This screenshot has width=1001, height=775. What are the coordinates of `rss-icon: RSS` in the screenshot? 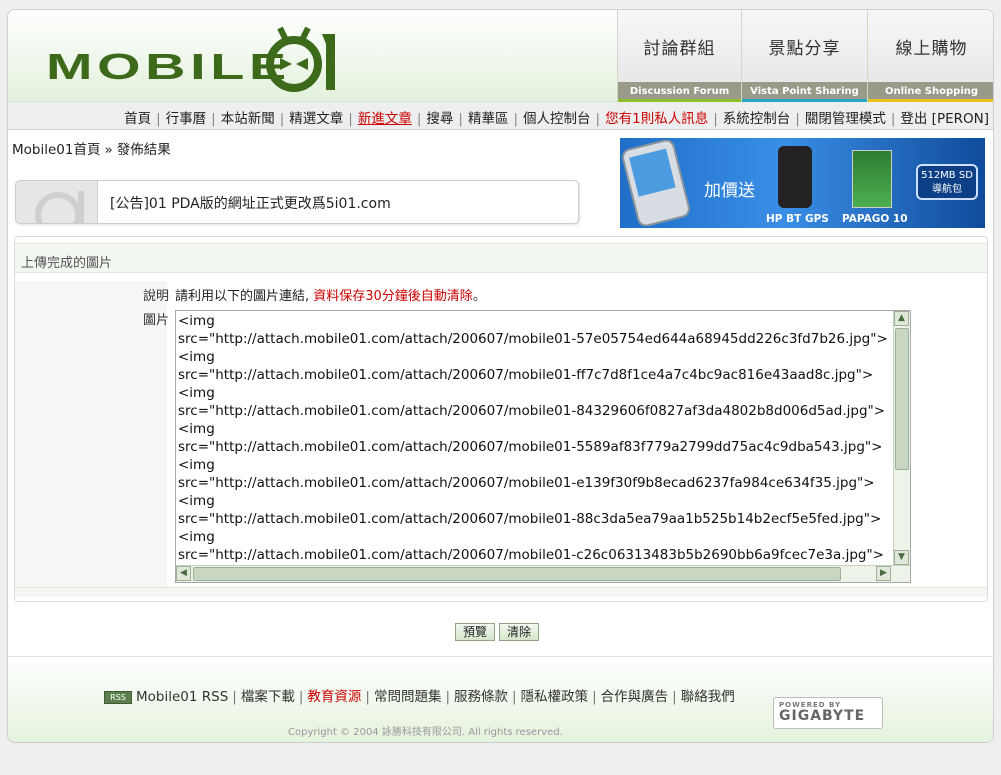 It's located at (118, 697).